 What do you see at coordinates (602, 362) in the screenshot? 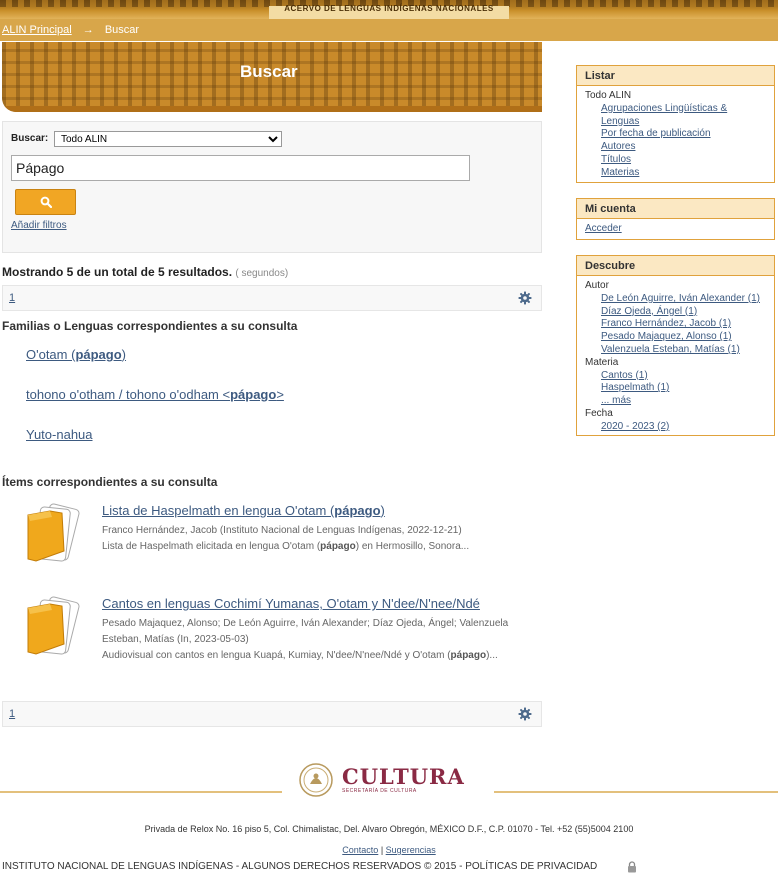
I see `facet-label-materia: Materia` at bounding box center [602, 362].